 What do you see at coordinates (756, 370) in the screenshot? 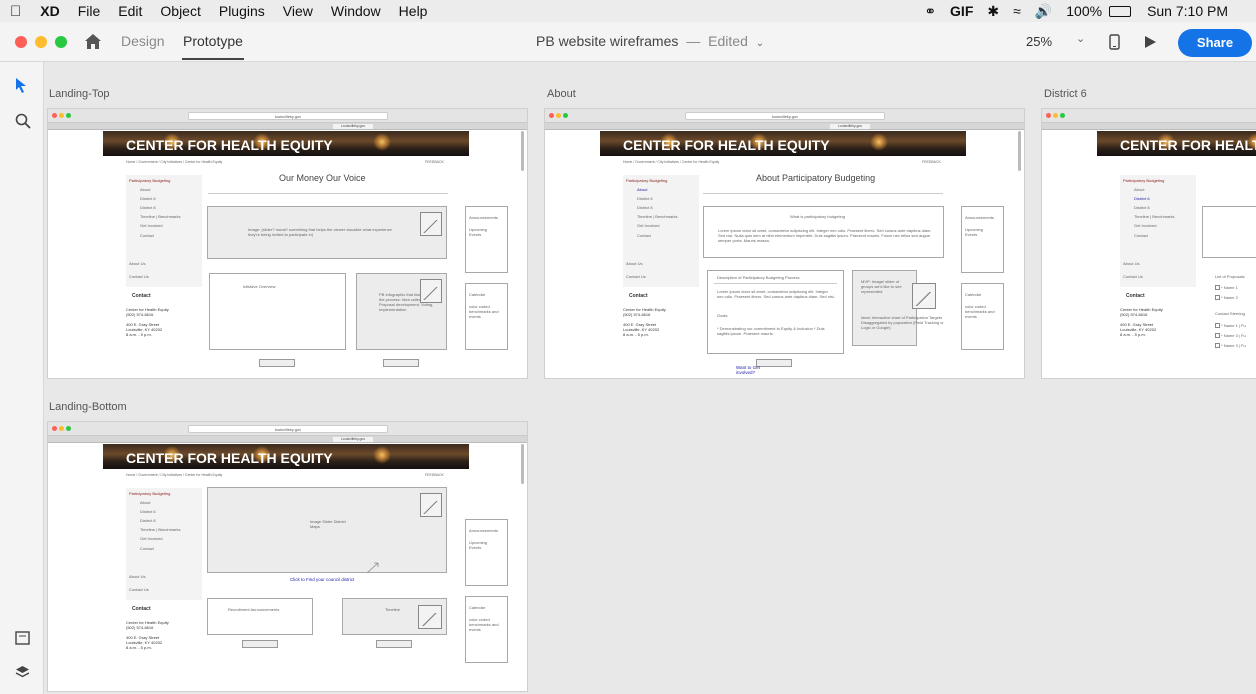
I see `get-involved-link: Want to Get involved?` at bounding box center [756, 370].